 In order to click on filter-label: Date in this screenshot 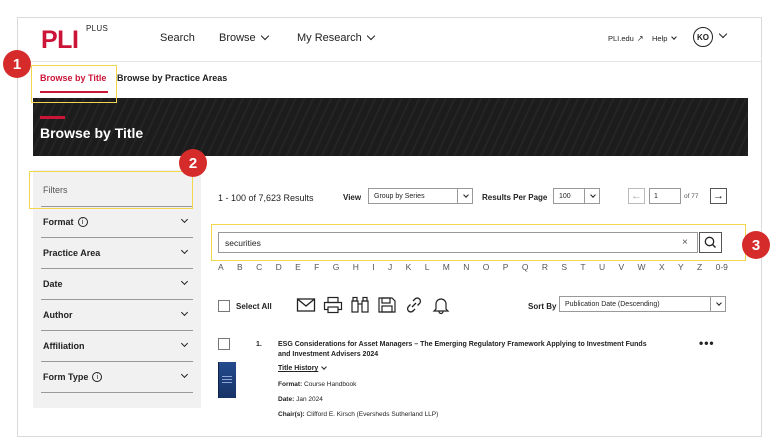, I will do `click(53, 284)`.